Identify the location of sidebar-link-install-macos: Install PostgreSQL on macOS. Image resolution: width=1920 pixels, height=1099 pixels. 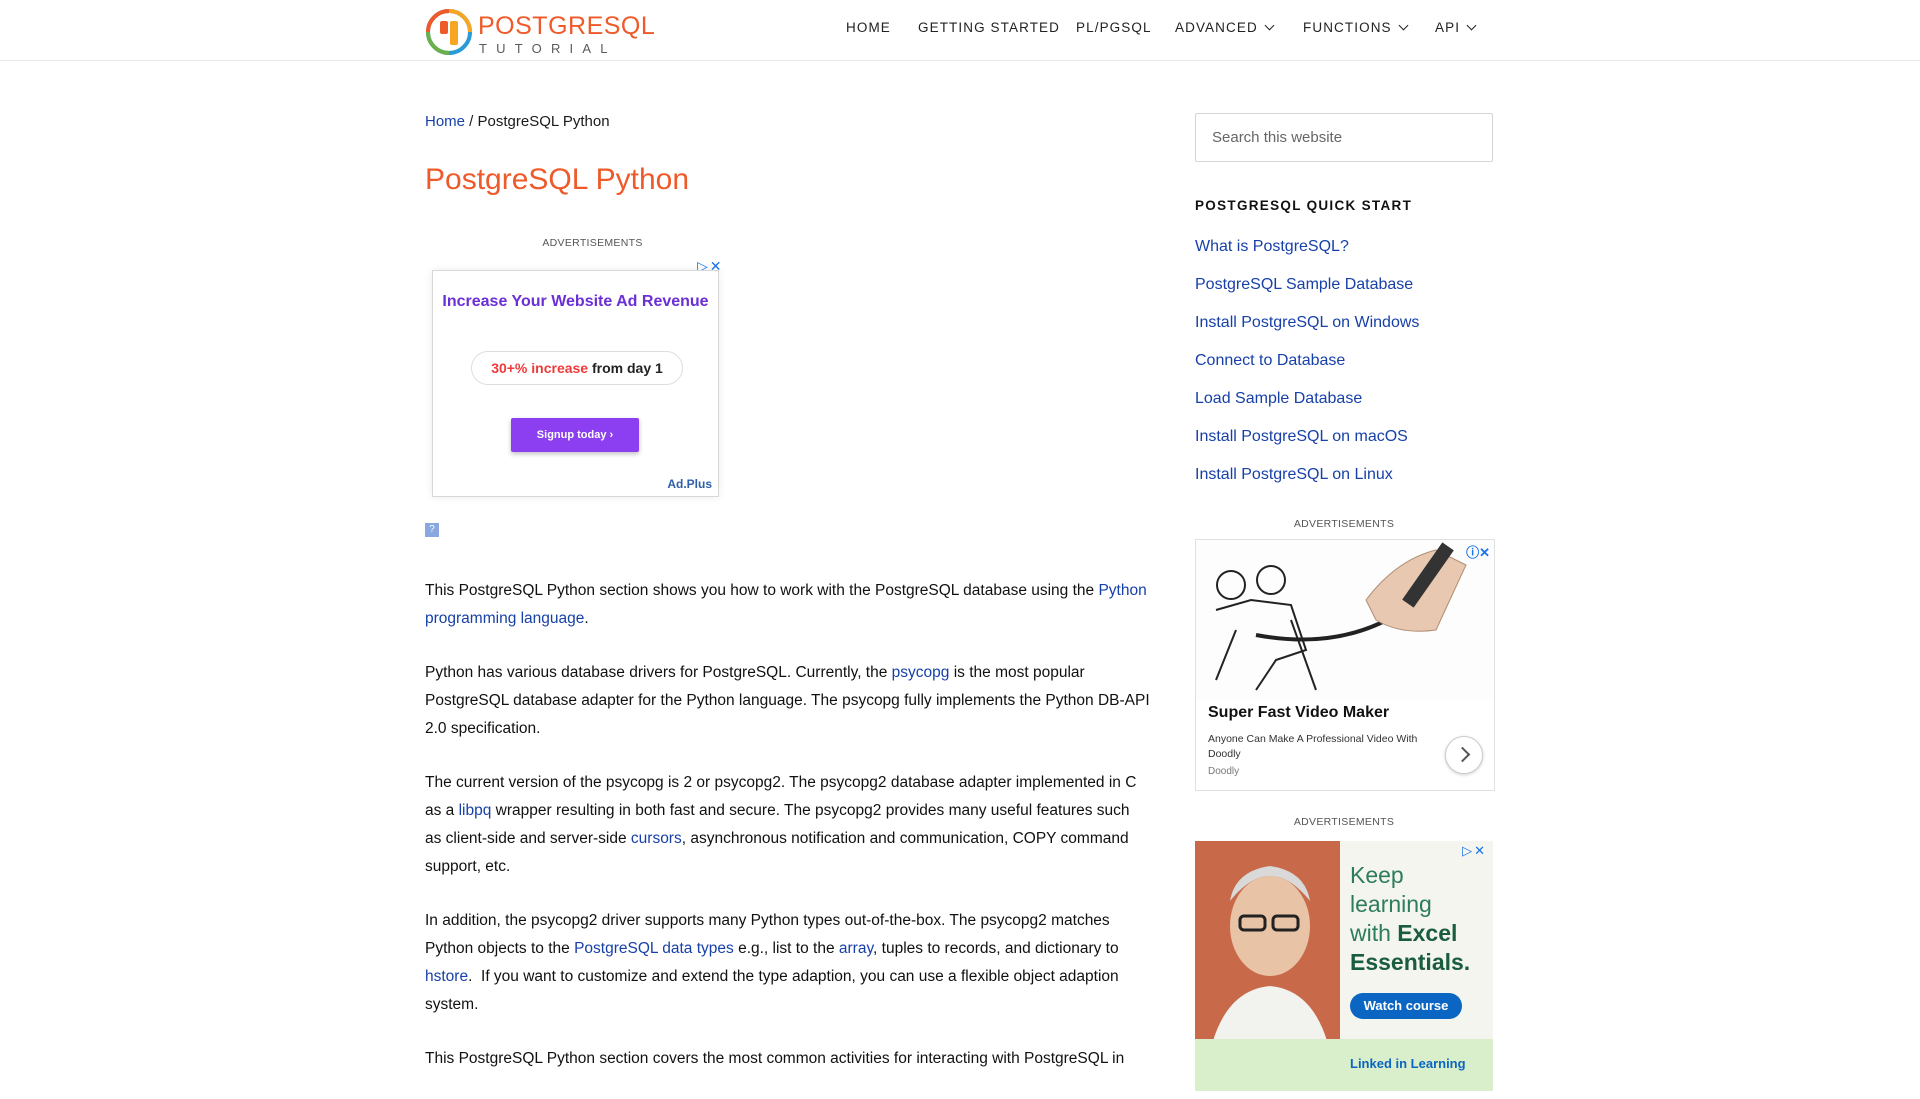
(1301, 436).